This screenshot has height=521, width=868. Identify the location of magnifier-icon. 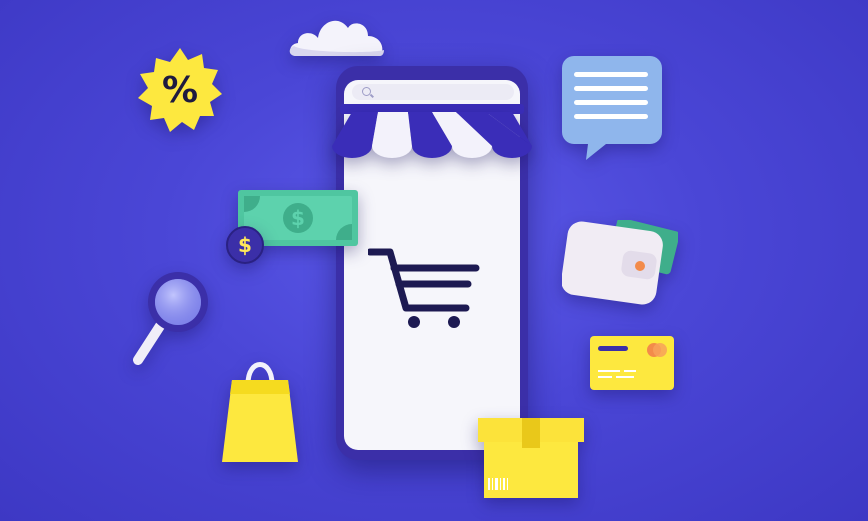
(170, 318).